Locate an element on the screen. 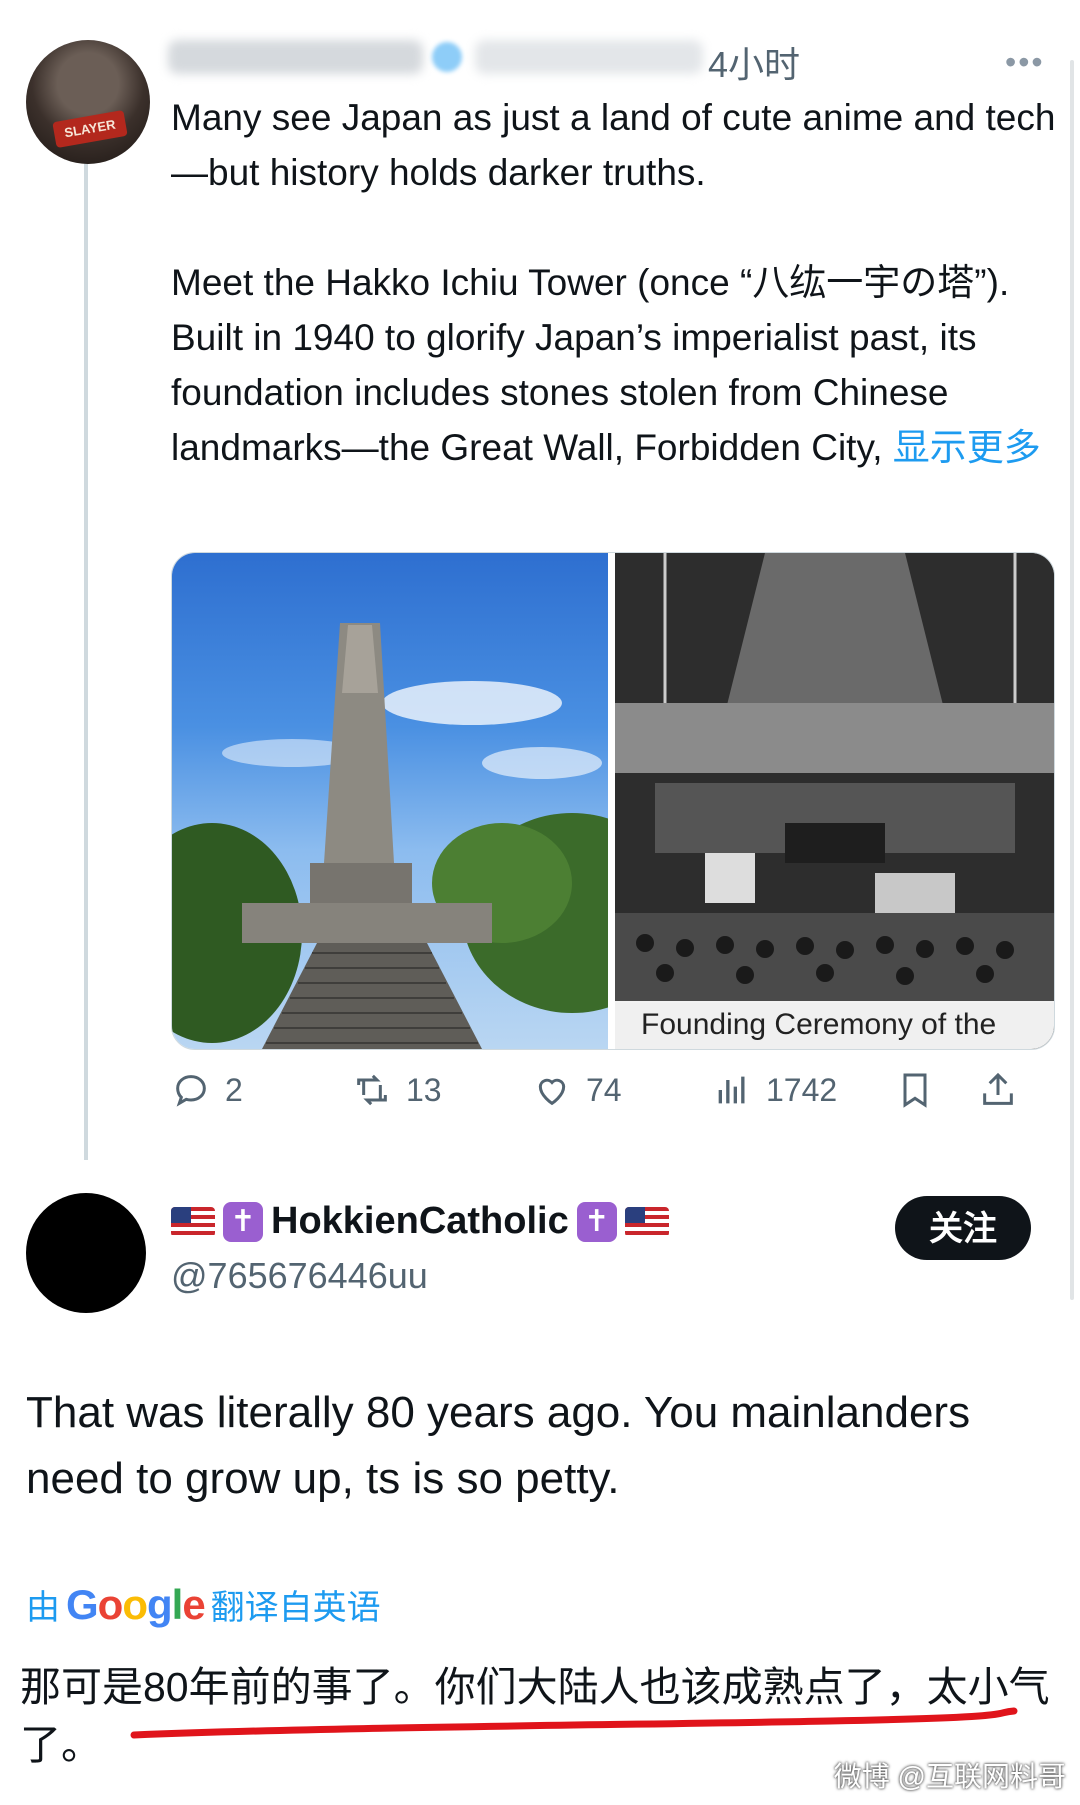  reply-author-name-text: HokkienCatholic is located at coordinates (420, 1221).